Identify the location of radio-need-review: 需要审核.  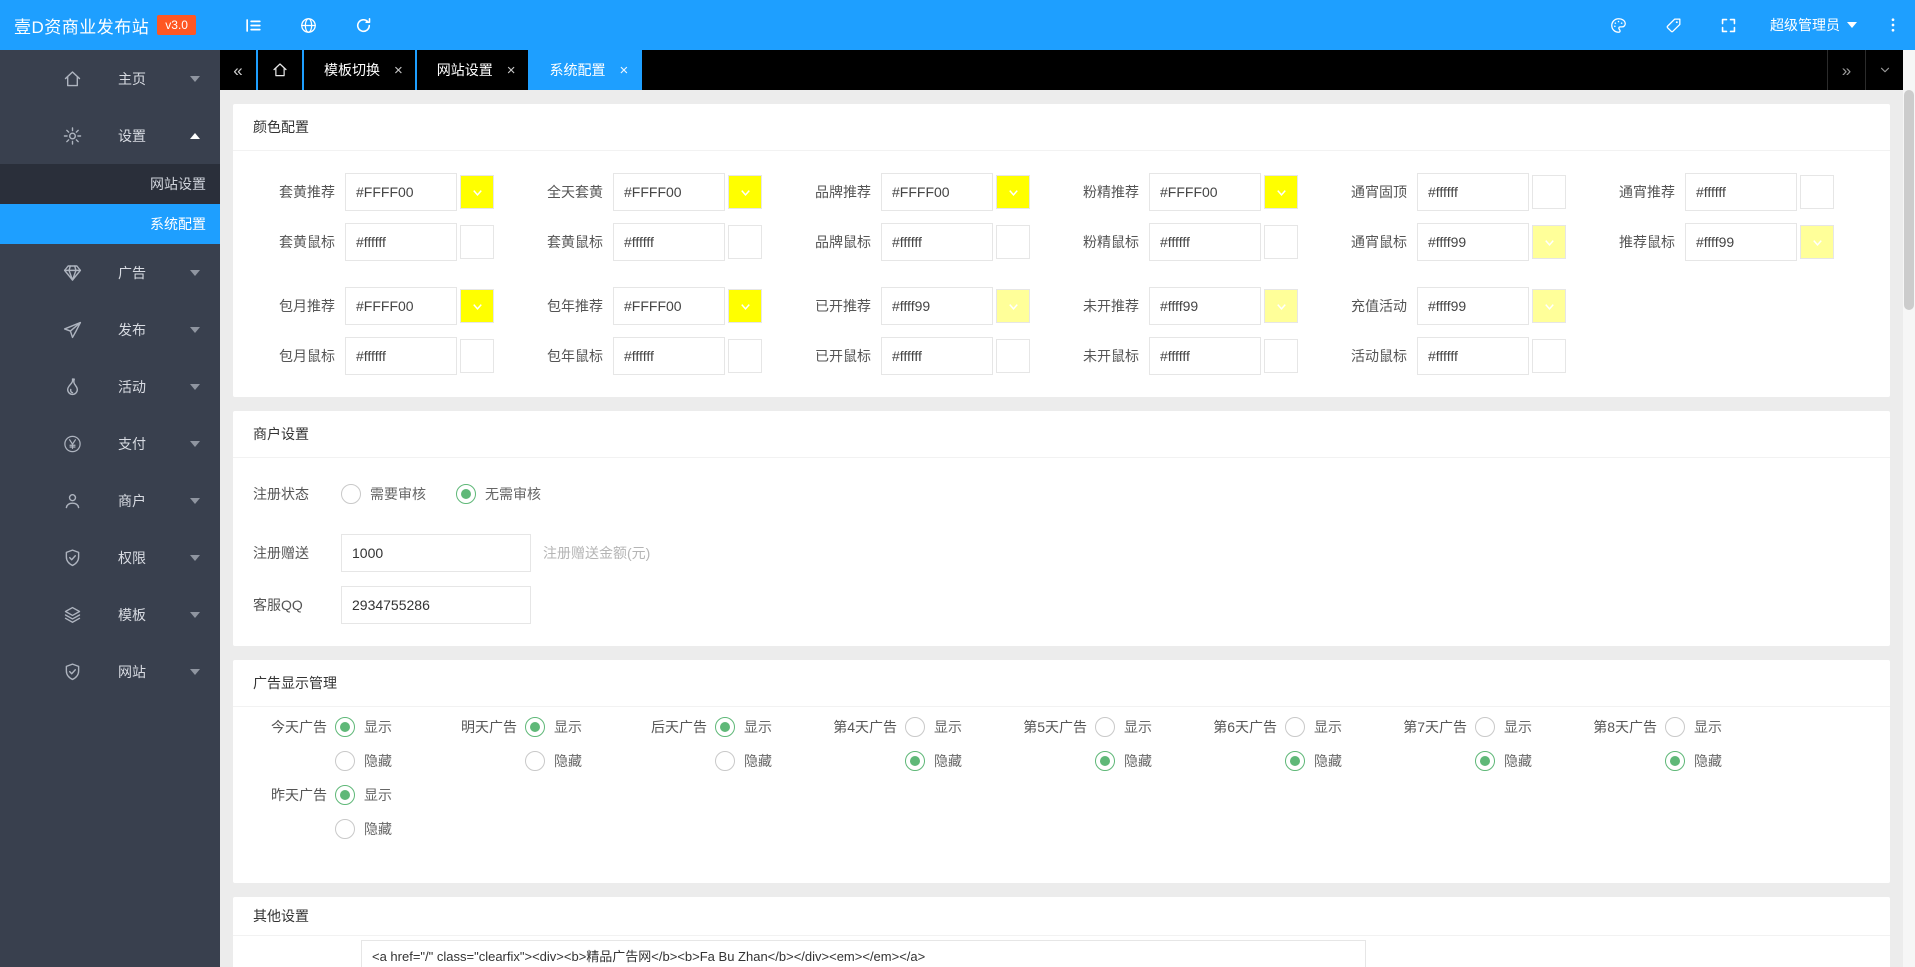
(383, 494).